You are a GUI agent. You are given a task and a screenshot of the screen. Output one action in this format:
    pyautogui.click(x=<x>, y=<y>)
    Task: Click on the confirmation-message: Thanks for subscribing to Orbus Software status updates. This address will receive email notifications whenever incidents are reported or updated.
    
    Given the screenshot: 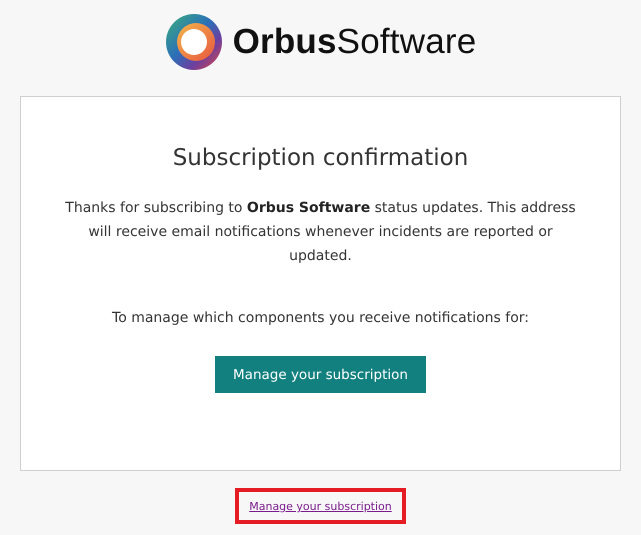 What is the action you would take?
    pyautogui.click(x=320, y=232)
    